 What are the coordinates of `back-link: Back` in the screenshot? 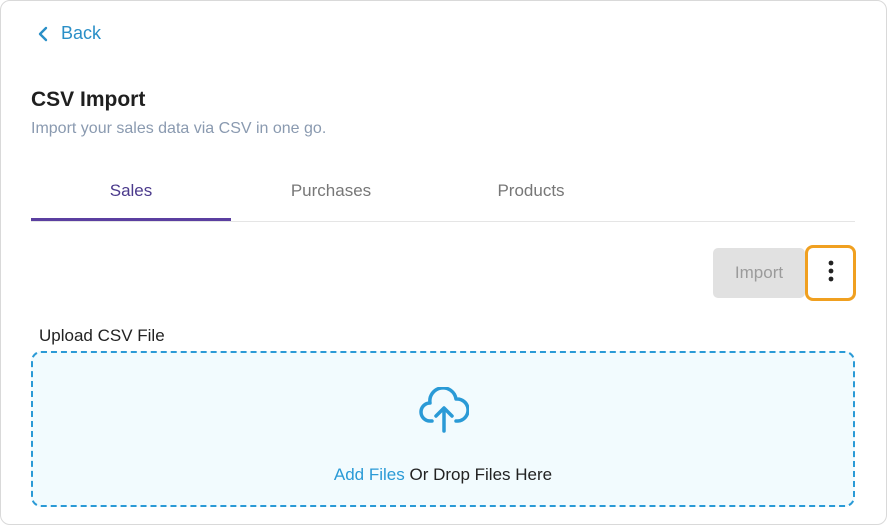 It's located at (69, 33).